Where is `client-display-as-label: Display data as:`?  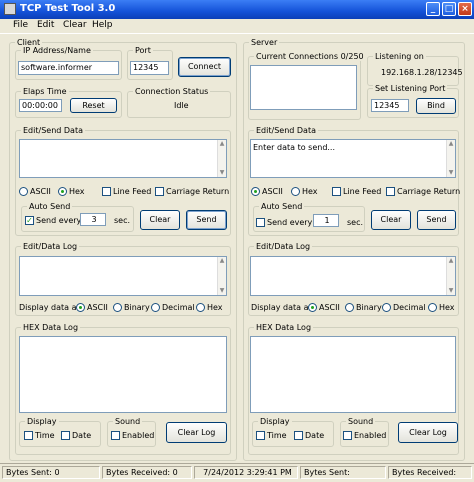
client-display-as-label: Display data as: is located at coordinates (51, 307).